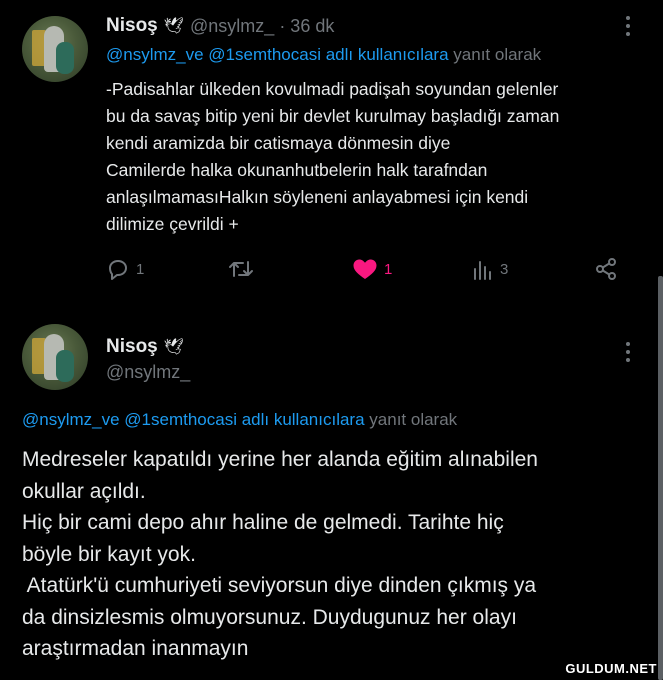 The width and height of the screenshot is (663, 680). I want to click on reply-button: 1, so click(125, 269).